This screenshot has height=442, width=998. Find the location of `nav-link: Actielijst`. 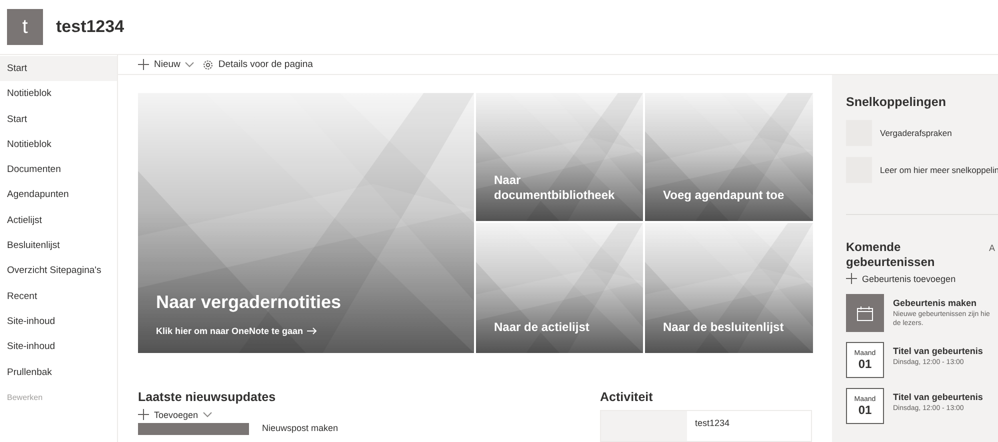

nav-link: Actielijst is located at coordinates (58, 221).